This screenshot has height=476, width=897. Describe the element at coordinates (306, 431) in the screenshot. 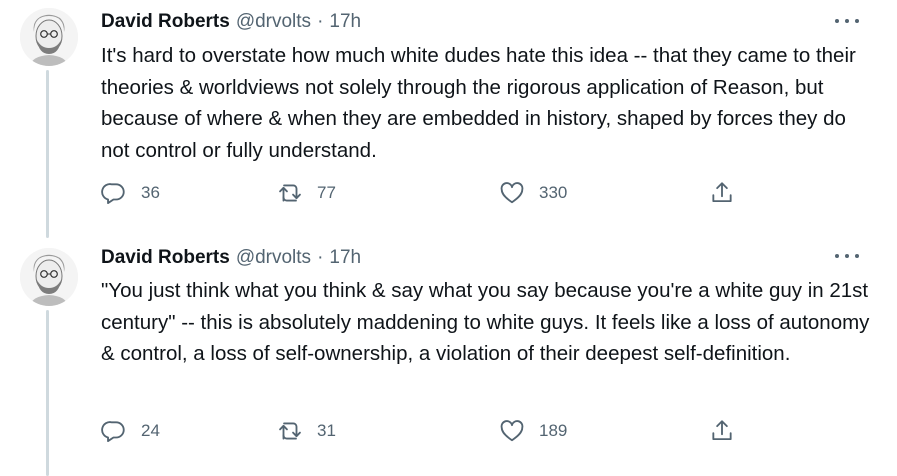

I see `retweet-button: 31` at that location.